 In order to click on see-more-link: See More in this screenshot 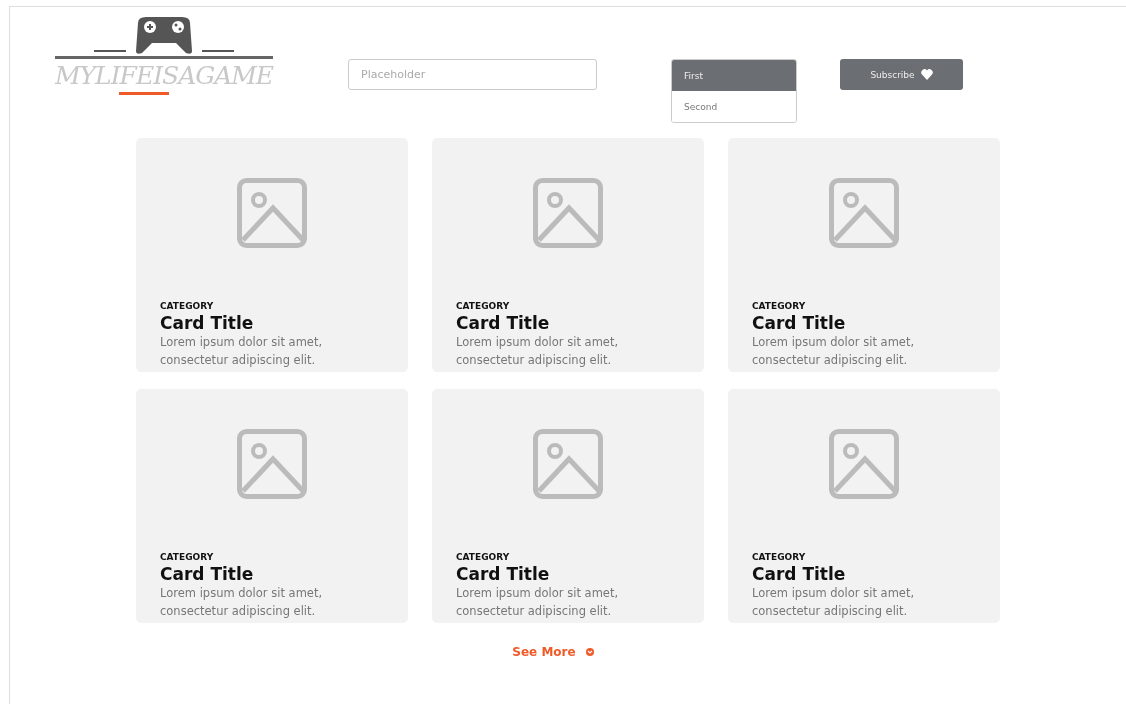, I will do `click(544, 652)`.